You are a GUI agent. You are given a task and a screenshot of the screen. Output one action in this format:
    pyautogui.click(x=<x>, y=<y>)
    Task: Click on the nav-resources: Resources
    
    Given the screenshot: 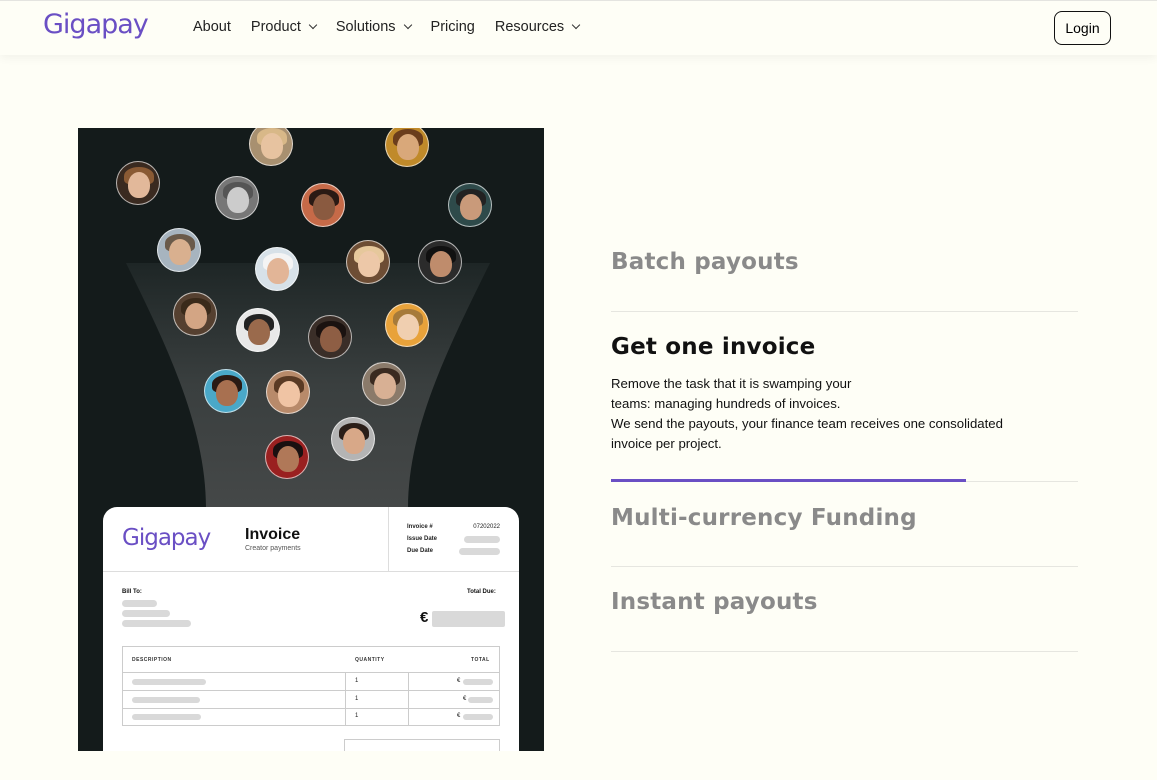 What is the action you would take?
    pyautogui.click(x=537, y=27)
    